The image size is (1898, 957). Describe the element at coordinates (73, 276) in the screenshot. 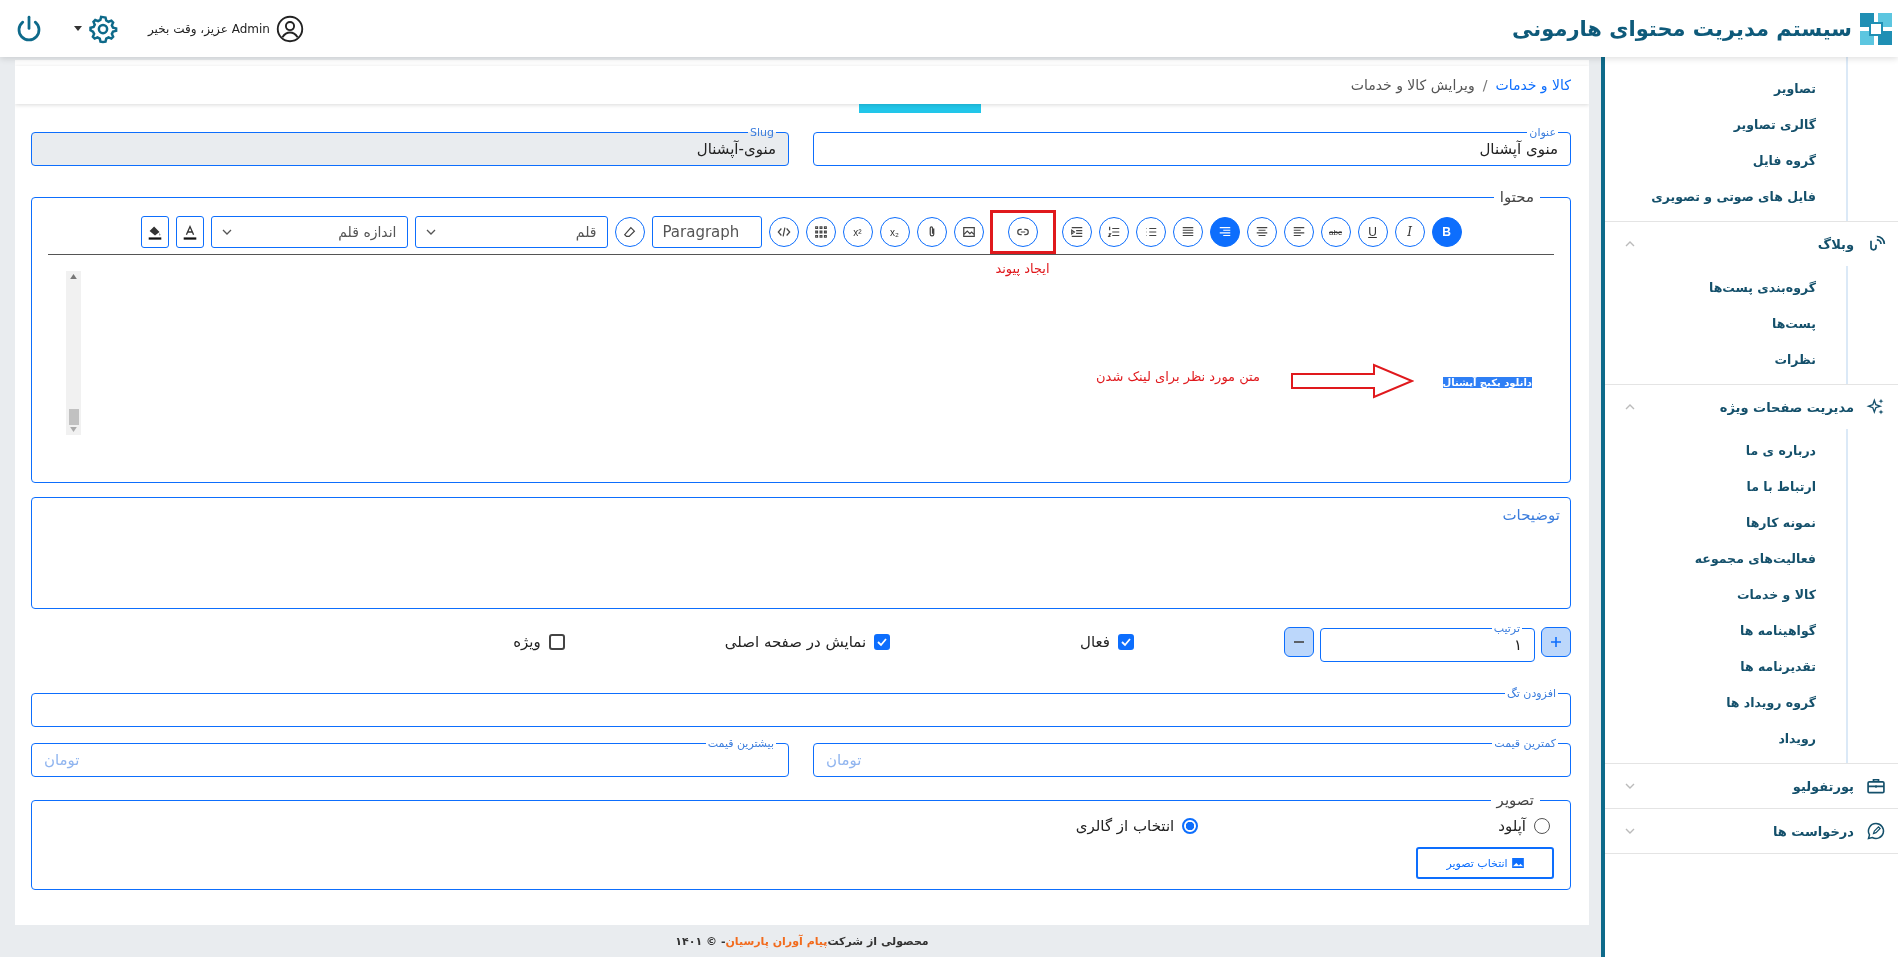

I see `scroll-up-icon` at that location.